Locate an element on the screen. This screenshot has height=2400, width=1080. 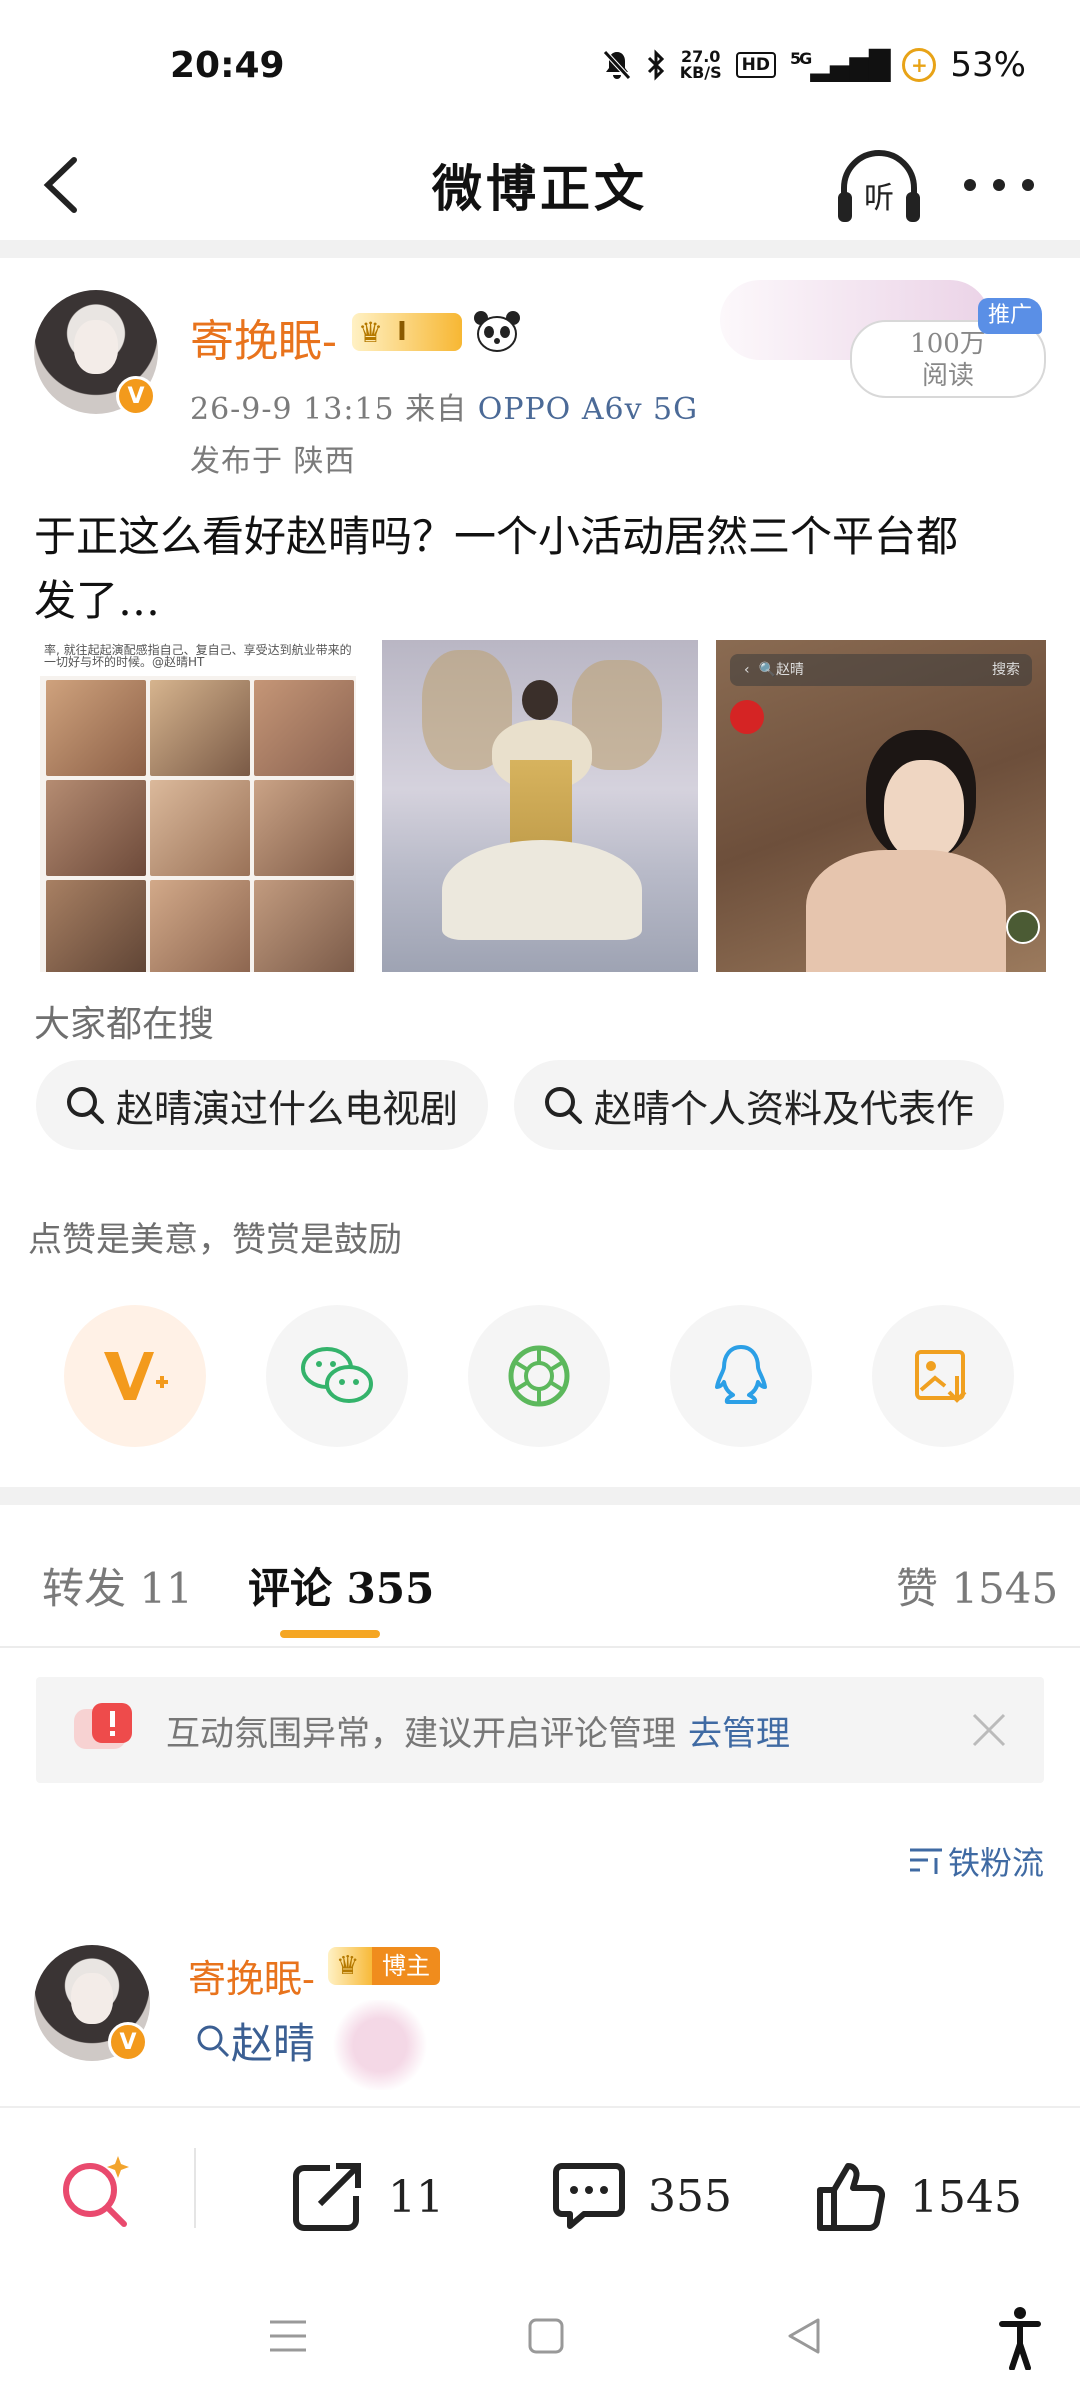
status-time: 20:49 is located at coordinates (227, 65).